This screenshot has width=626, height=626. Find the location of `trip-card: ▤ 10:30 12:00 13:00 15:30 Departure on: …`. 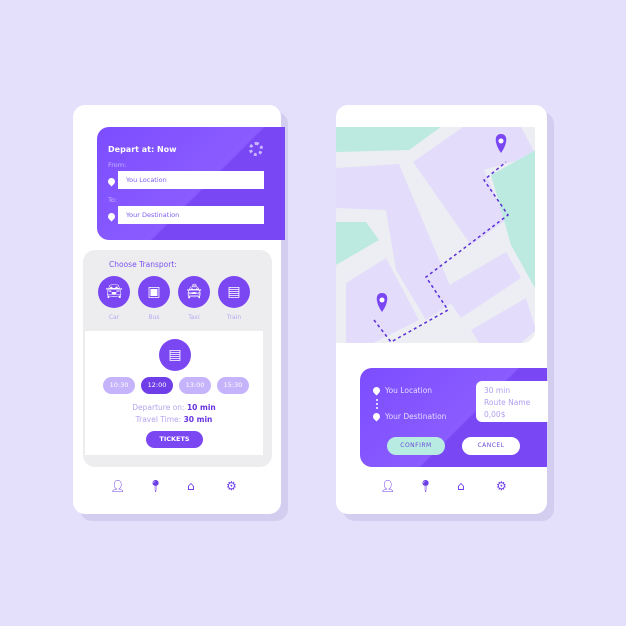

trip-card: ▤ 10:30 12:00 13:00 15:30 Departure on: … is located at coordinates (174, 393).